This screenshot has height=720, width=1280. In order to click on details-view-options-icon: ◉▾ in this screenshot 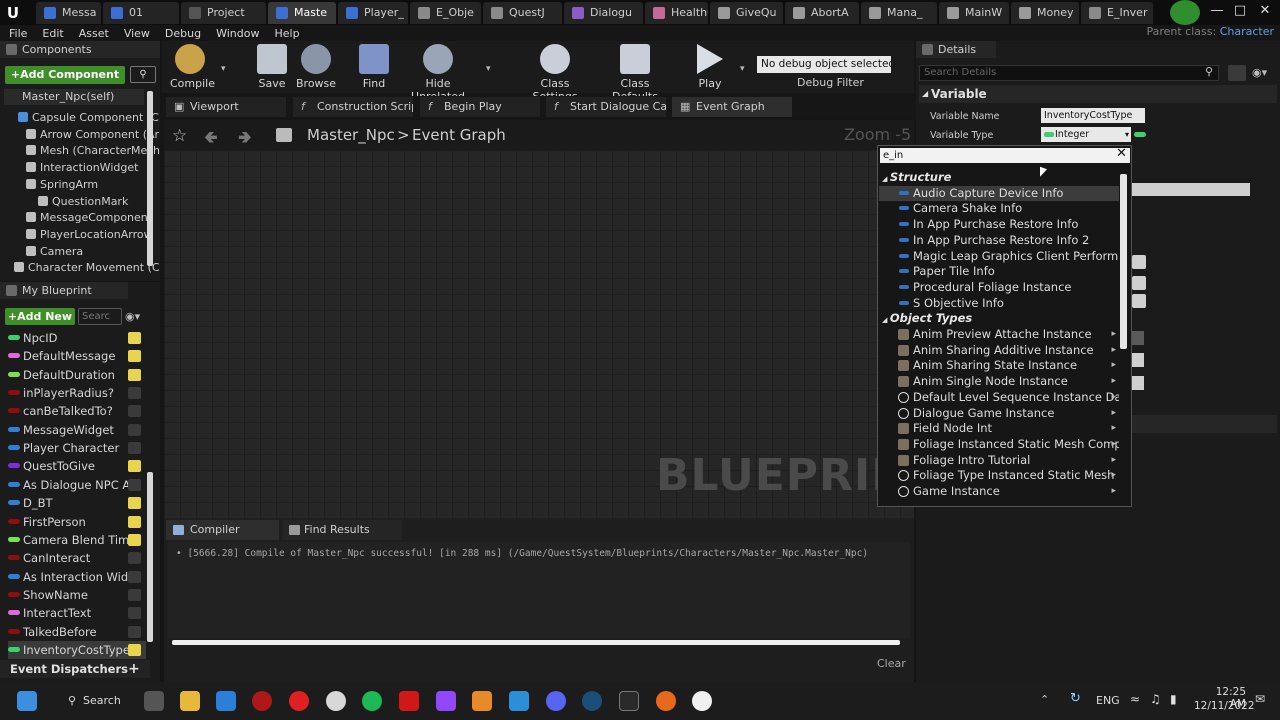, I will do `click(1259, 72)`.